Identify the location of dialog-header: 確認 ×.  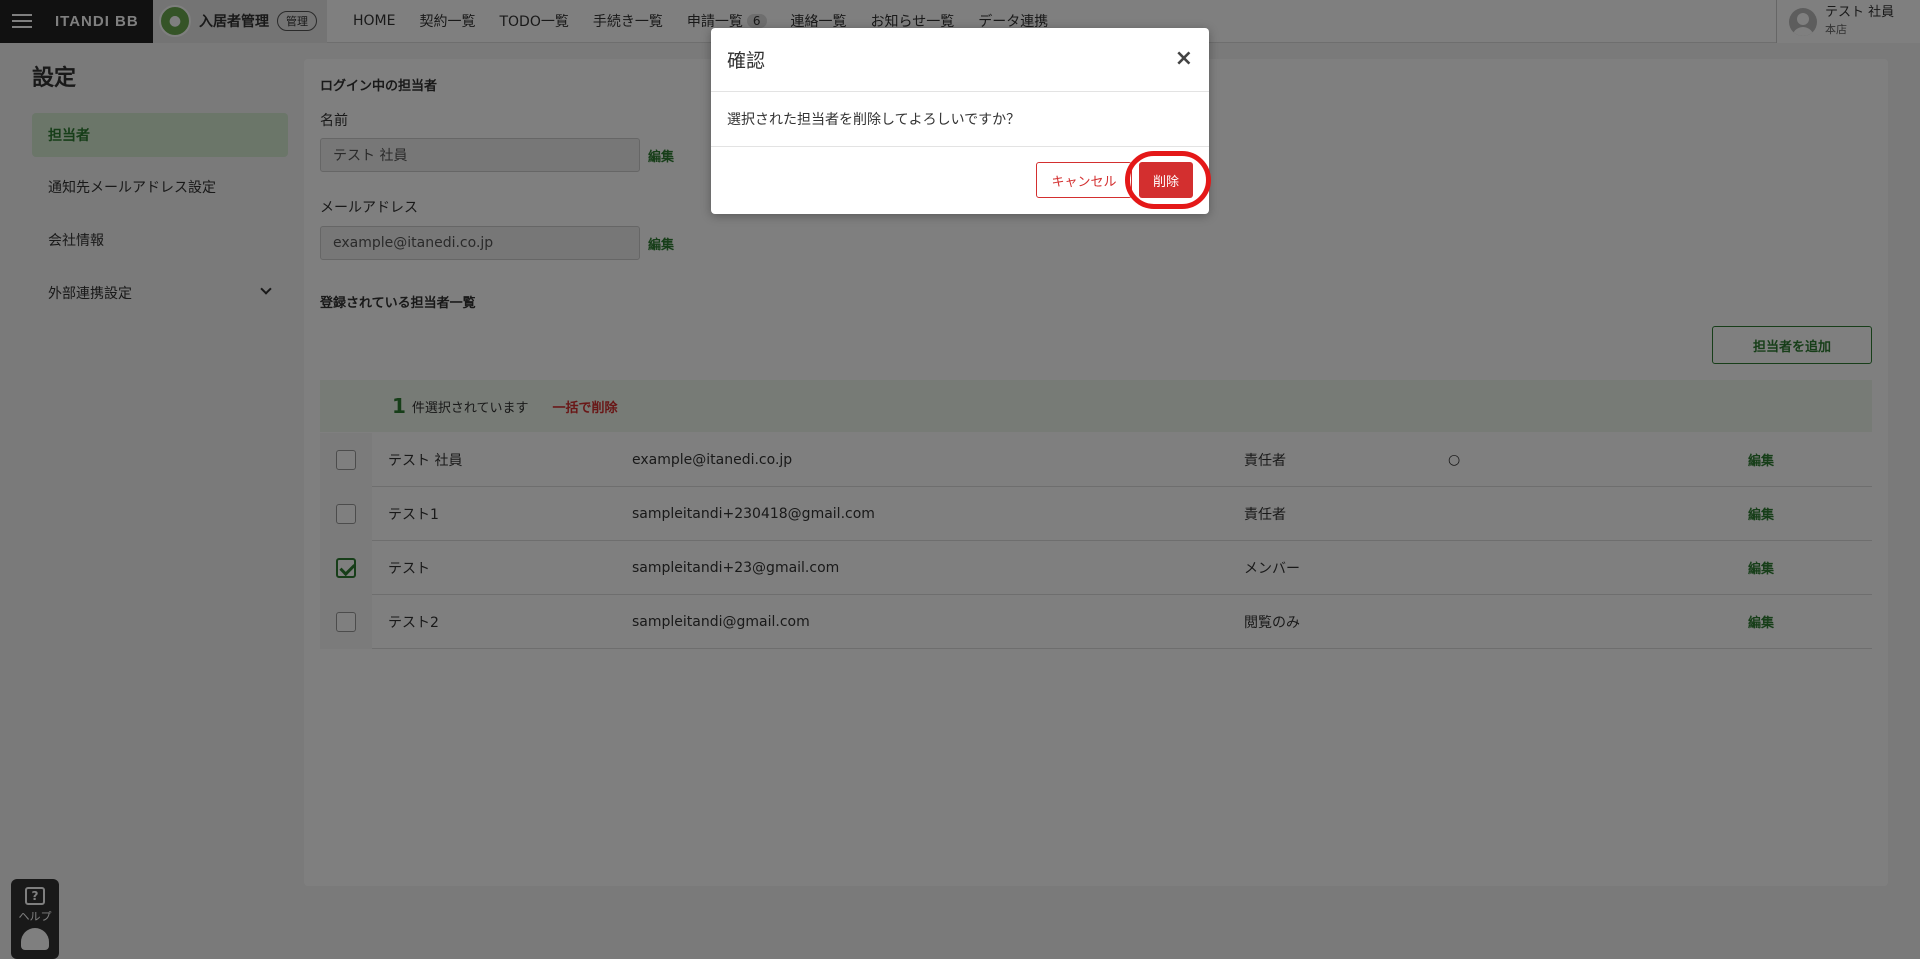
(960, 60).